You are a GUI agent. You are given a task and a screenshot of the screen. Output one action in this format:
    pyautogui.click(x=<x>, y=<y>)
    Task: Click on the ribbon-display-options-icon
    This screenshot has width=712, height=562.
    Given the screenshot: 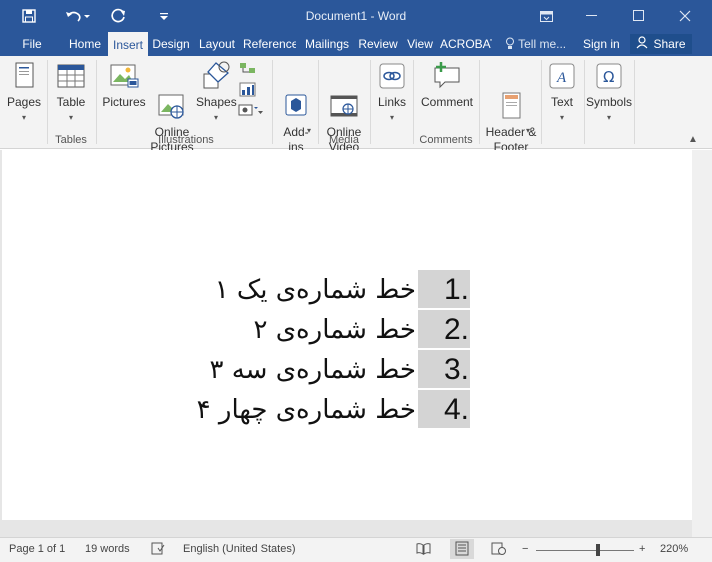 What is the action you would take?
    pyautogui.click(x=546, y=16)
    